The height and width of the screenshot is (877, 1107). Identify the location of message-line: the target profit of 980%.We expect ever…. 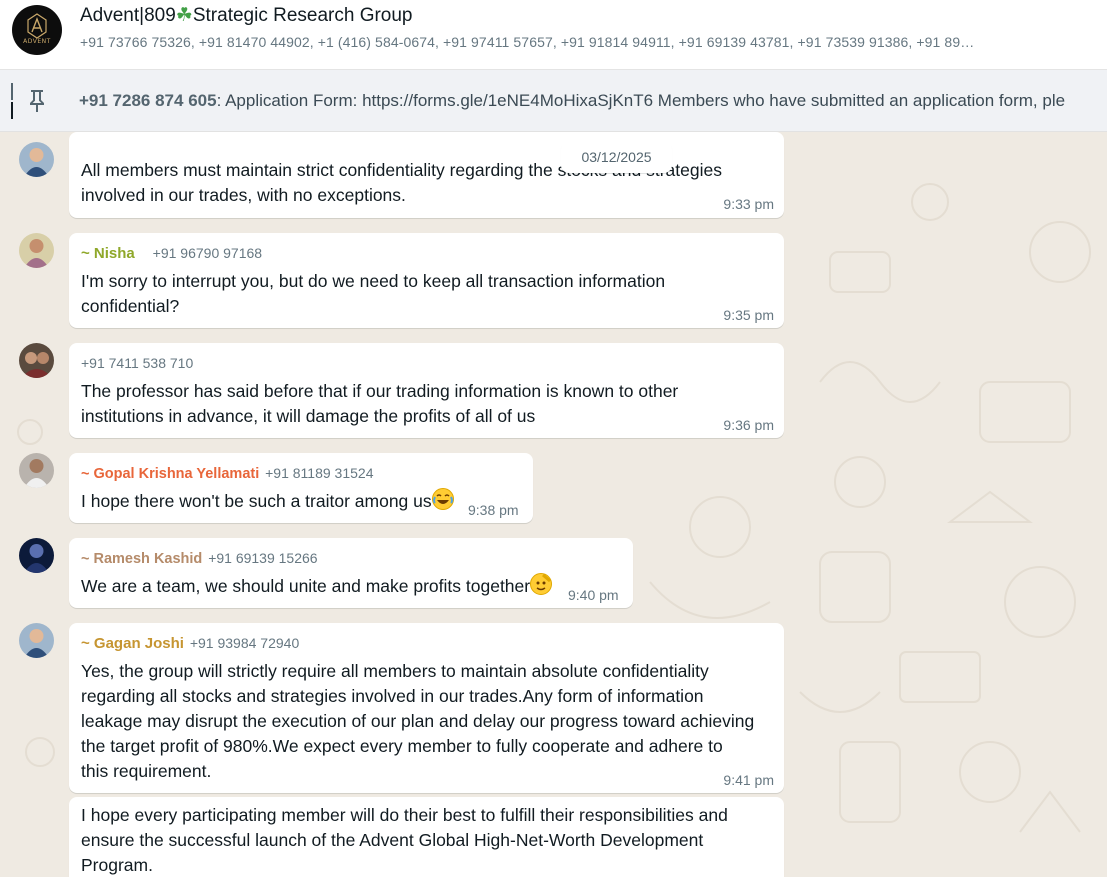
(402, 746).